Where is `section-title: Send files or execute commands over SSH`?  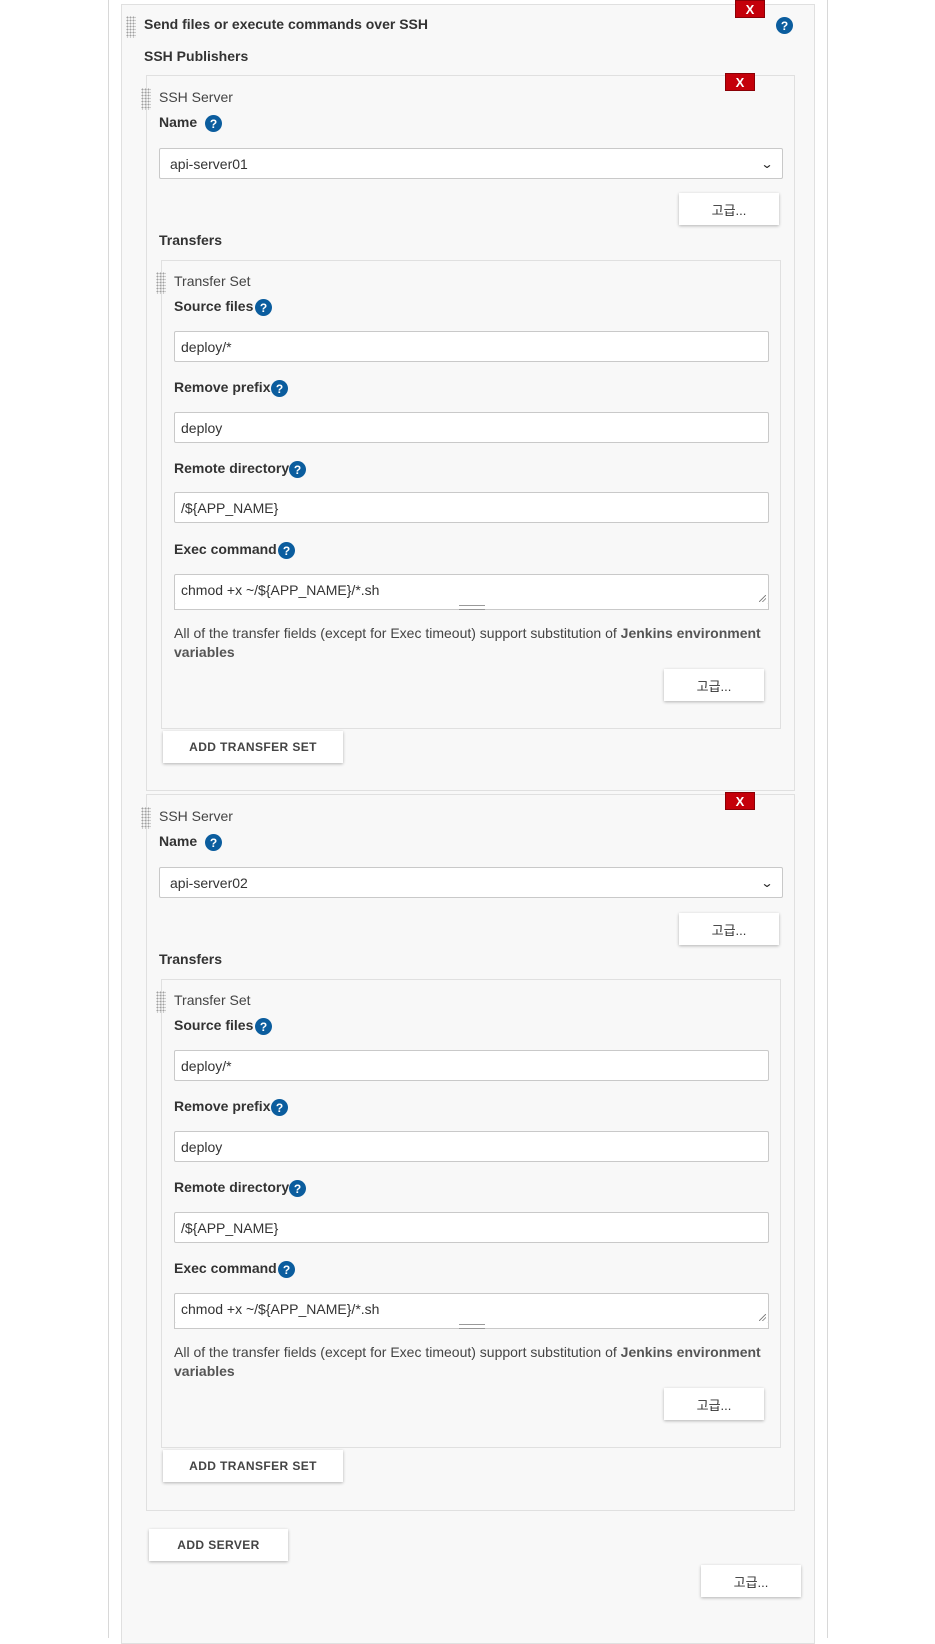 section-title: Send files or execute commands over SSH is located at coordinates (286, 24).